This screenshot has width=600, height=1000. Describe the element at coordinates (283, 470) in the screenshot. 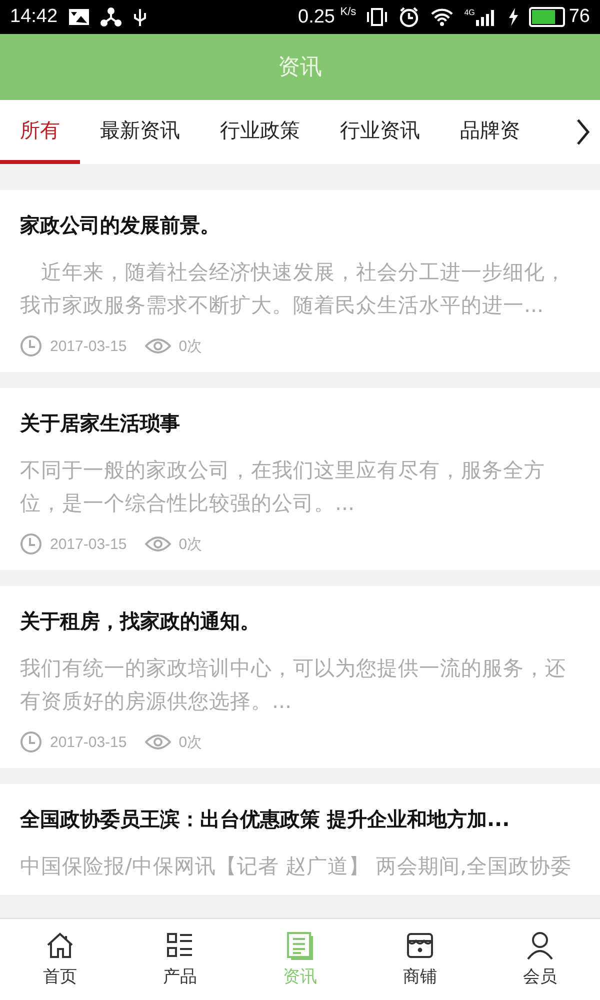

I see `article-summary: 不同于一般的家政公司，在我们这里应有尽有，服务全方` at that location.